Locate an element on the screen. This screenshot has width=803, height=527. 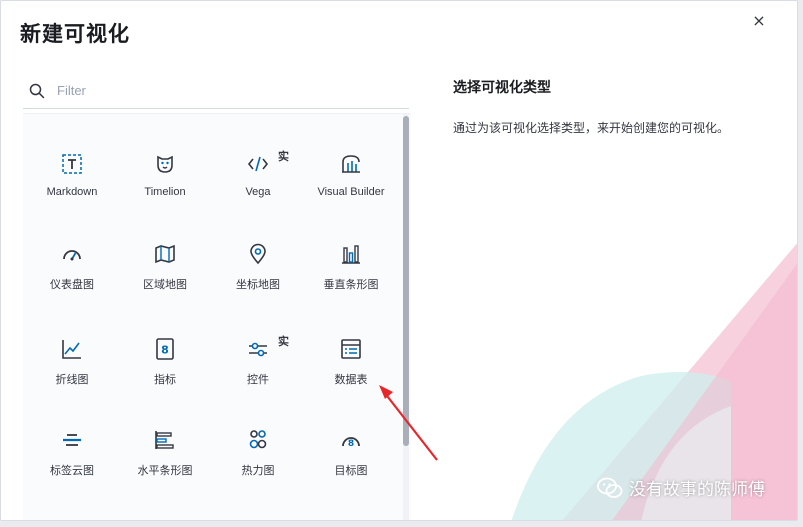
code-icon is located at coordinates (258, 164).